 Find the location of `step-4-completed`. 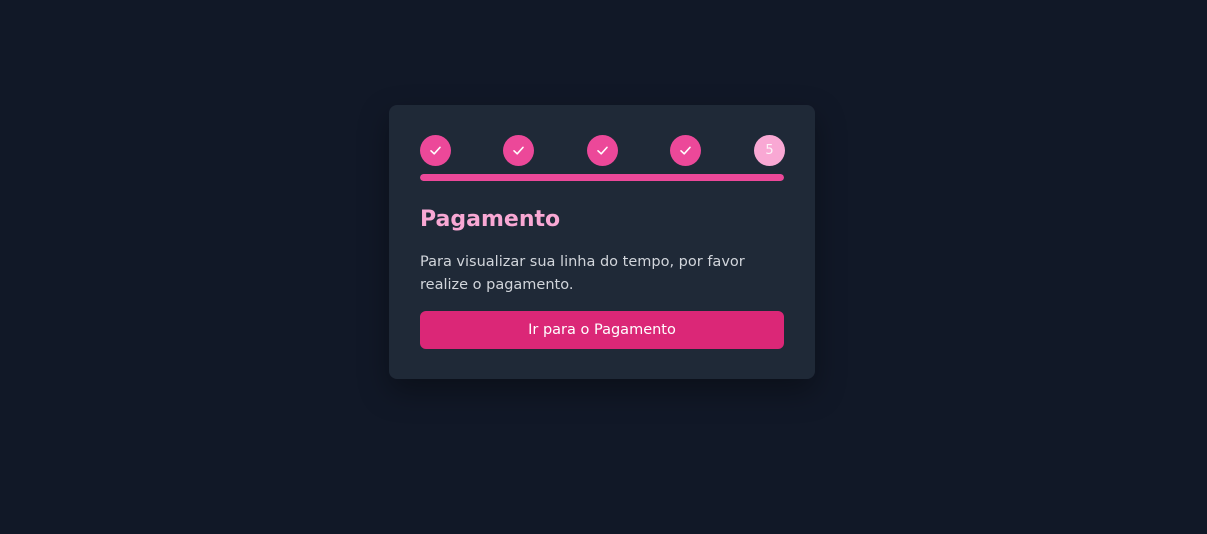

step-4-completed is located at coordinates (685, 150).